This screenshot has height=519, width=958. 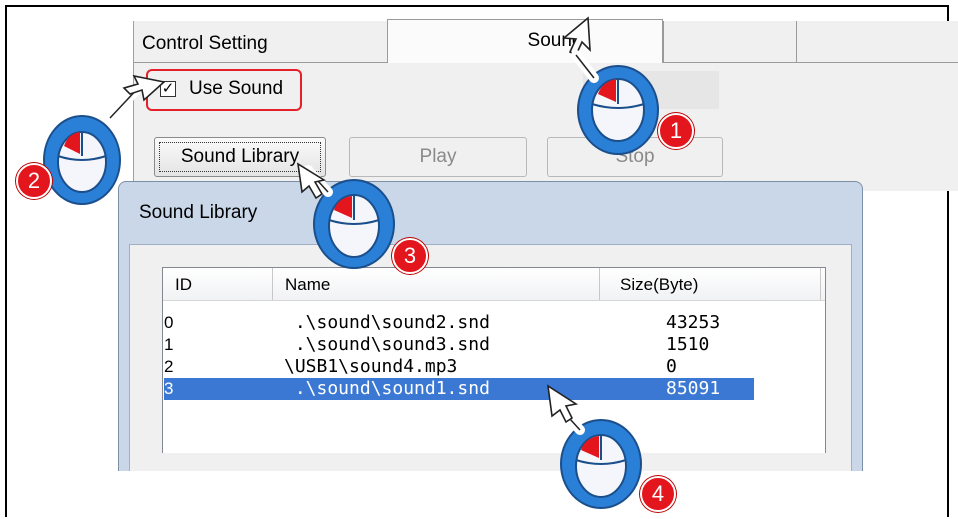 I want to click on cell-name: \USB1\sound4.mp3, so click(x=371, y=366).